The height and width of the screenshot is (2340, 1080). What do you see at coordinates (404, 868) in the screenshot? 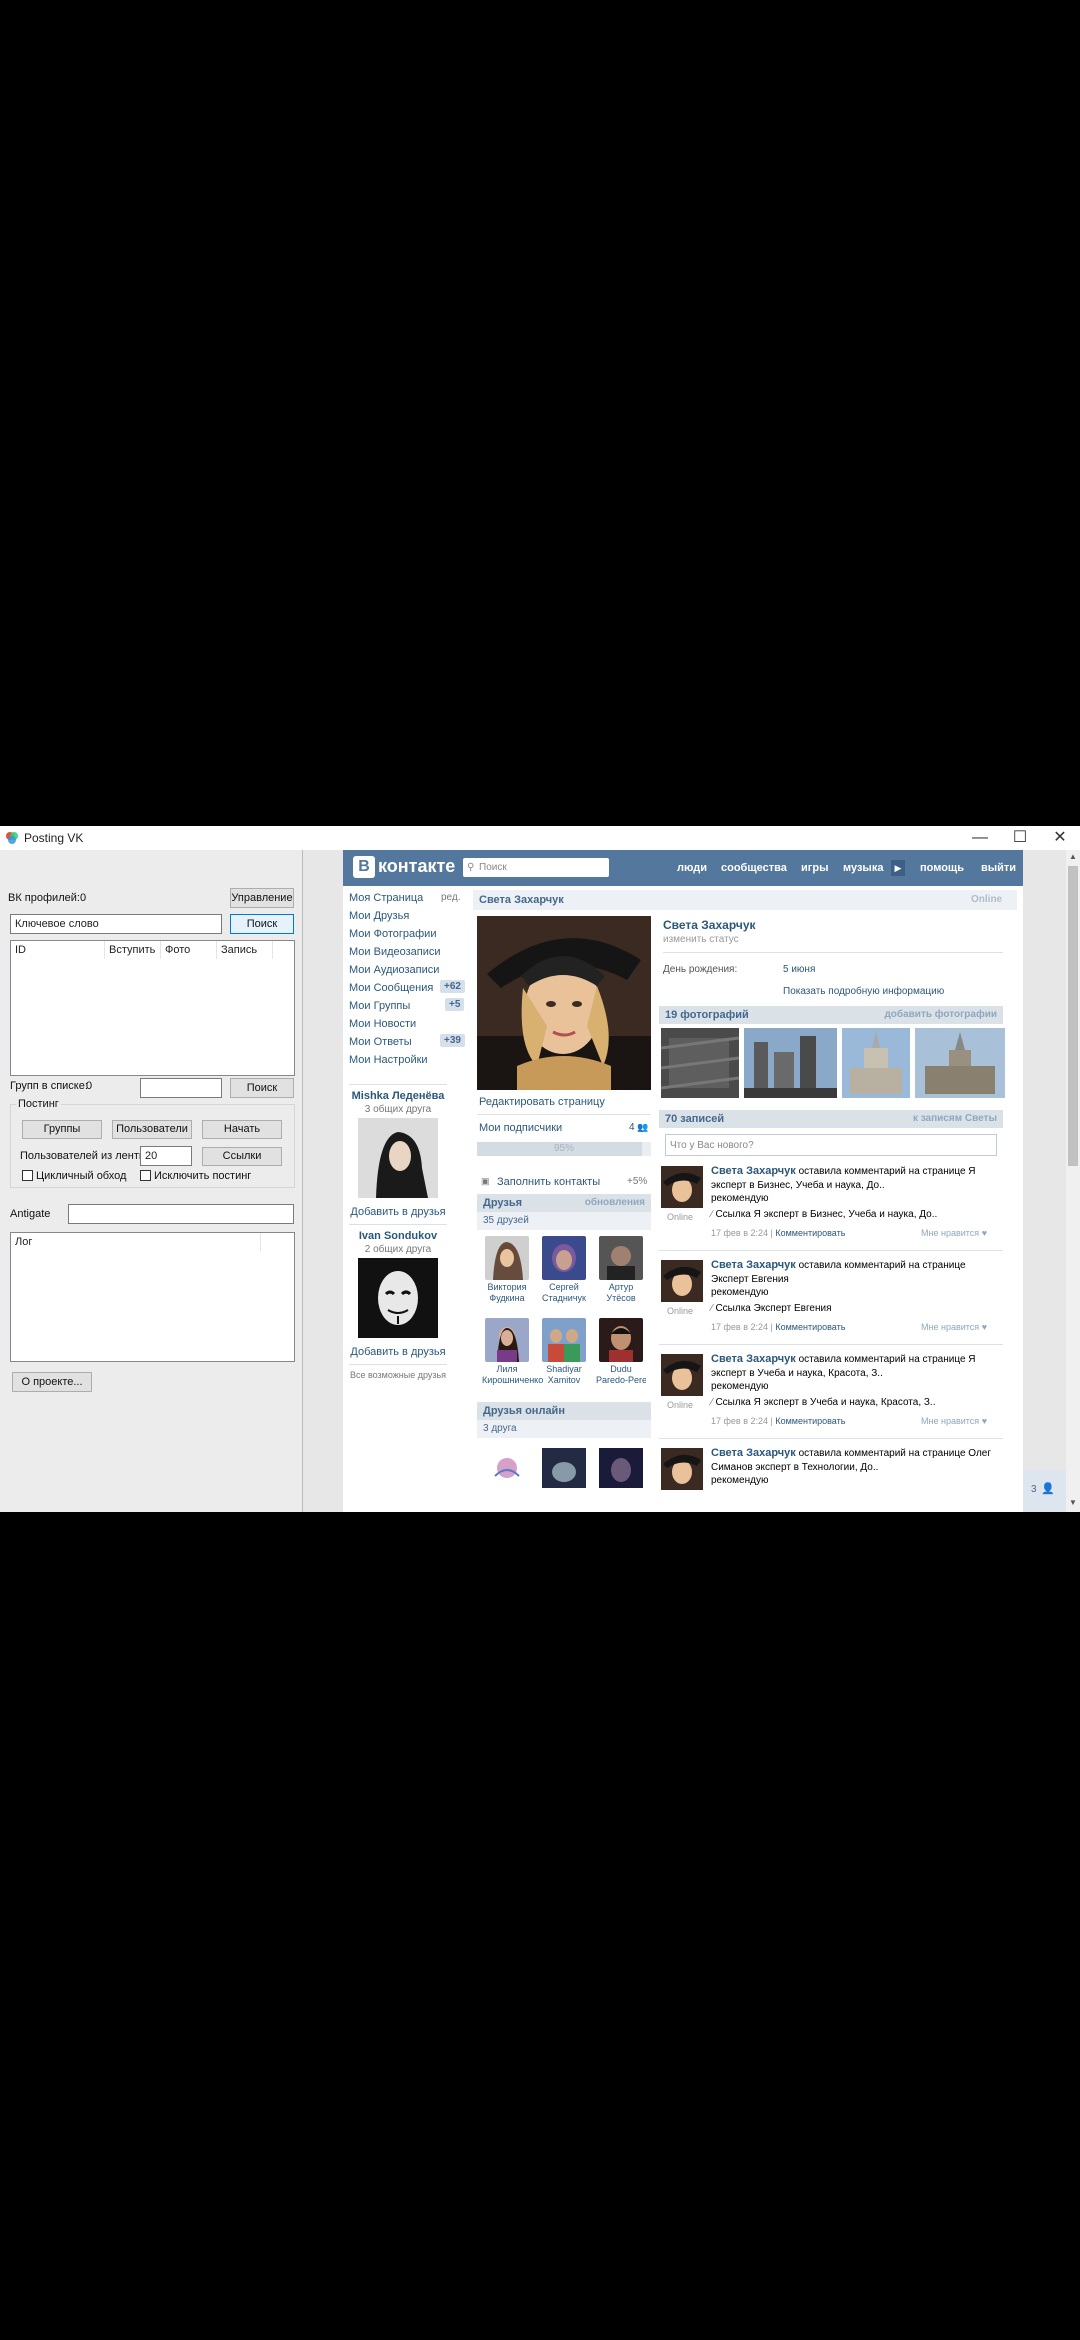
I see `vk-logo: Вконтакте` at bounding box center [404, 868].